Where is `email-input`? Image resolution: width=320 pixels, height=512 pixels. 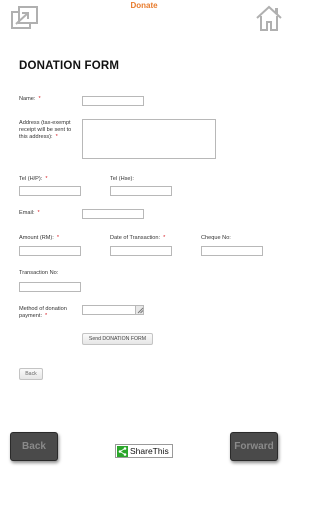 email-input is located at coordinates (113, 214).